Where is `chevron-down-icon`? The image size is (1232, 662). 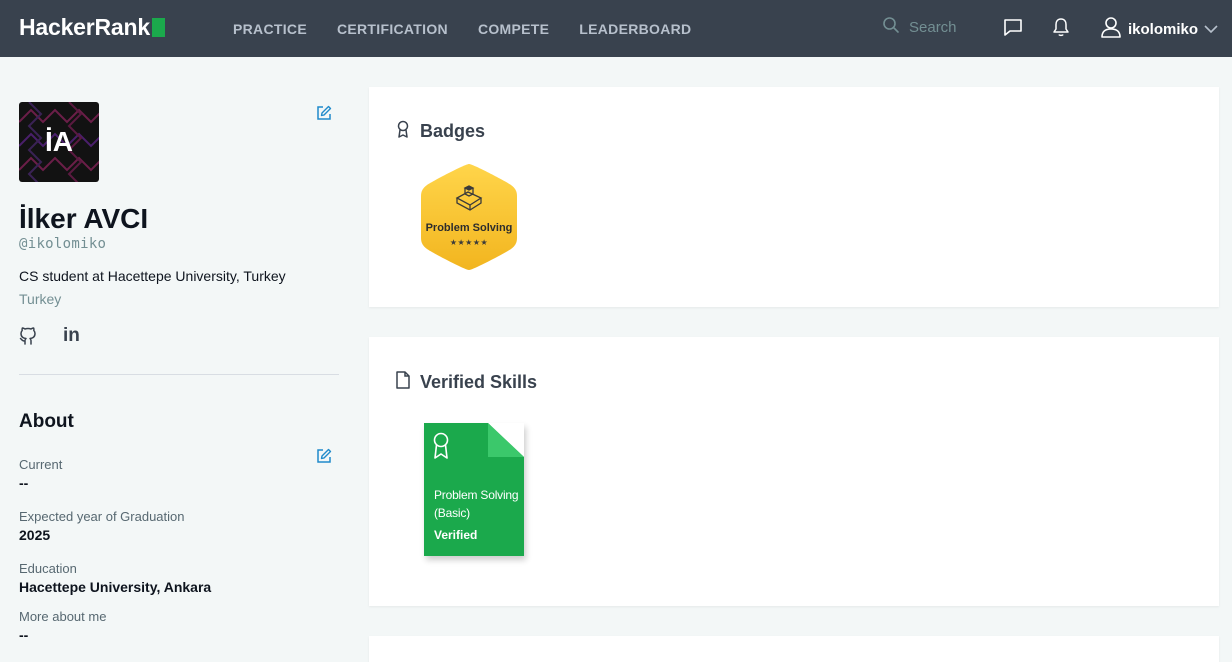
chevron-down-icon is located at coordinates (1211, 29).